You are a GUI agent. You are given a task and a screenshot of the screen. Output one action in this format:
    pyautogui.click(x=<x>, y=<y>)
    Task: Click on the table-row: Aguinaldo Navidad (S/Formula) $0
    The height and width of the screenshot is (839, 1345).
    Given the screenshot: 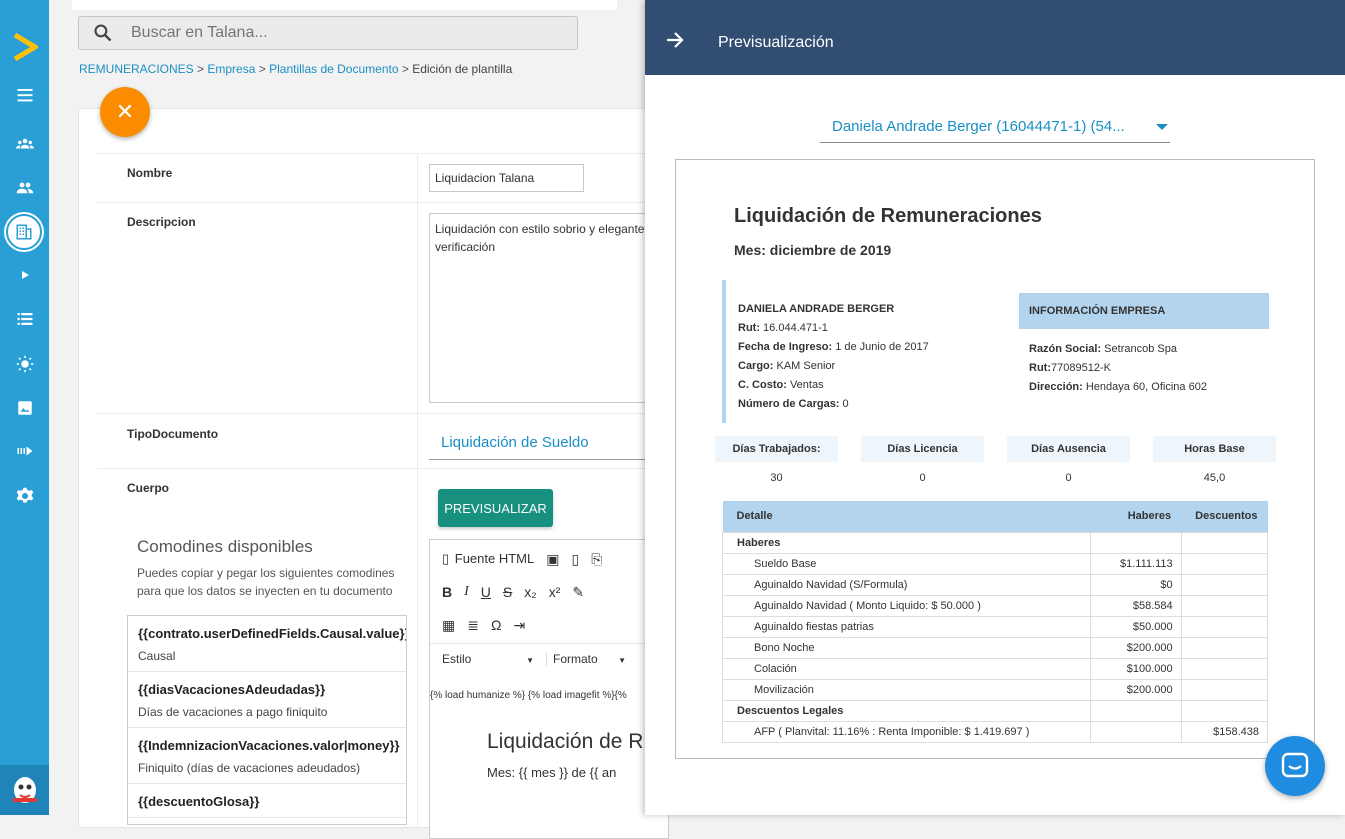 What is the action you would take?
    pyautogui.click(x=995, y=584)
    